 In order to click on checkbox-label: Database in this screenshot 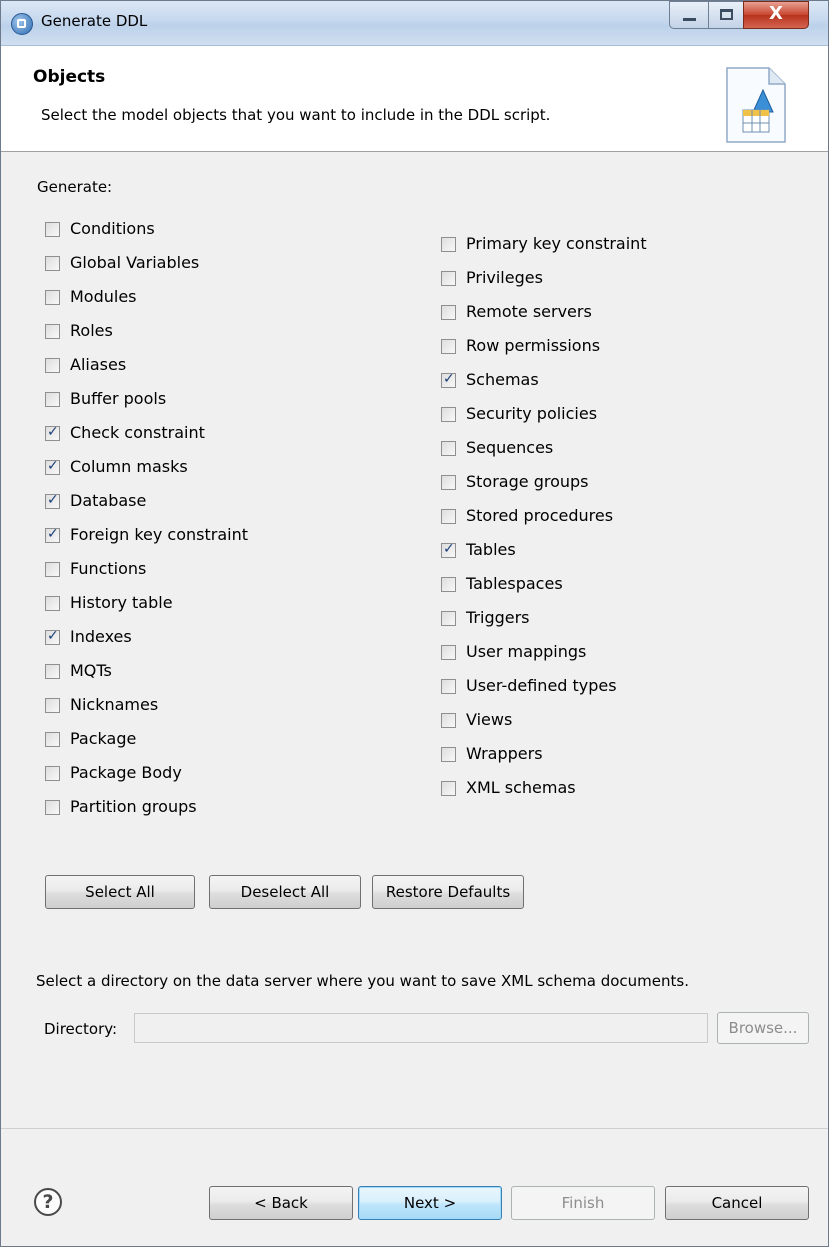, I will do `click(108, 500)`.